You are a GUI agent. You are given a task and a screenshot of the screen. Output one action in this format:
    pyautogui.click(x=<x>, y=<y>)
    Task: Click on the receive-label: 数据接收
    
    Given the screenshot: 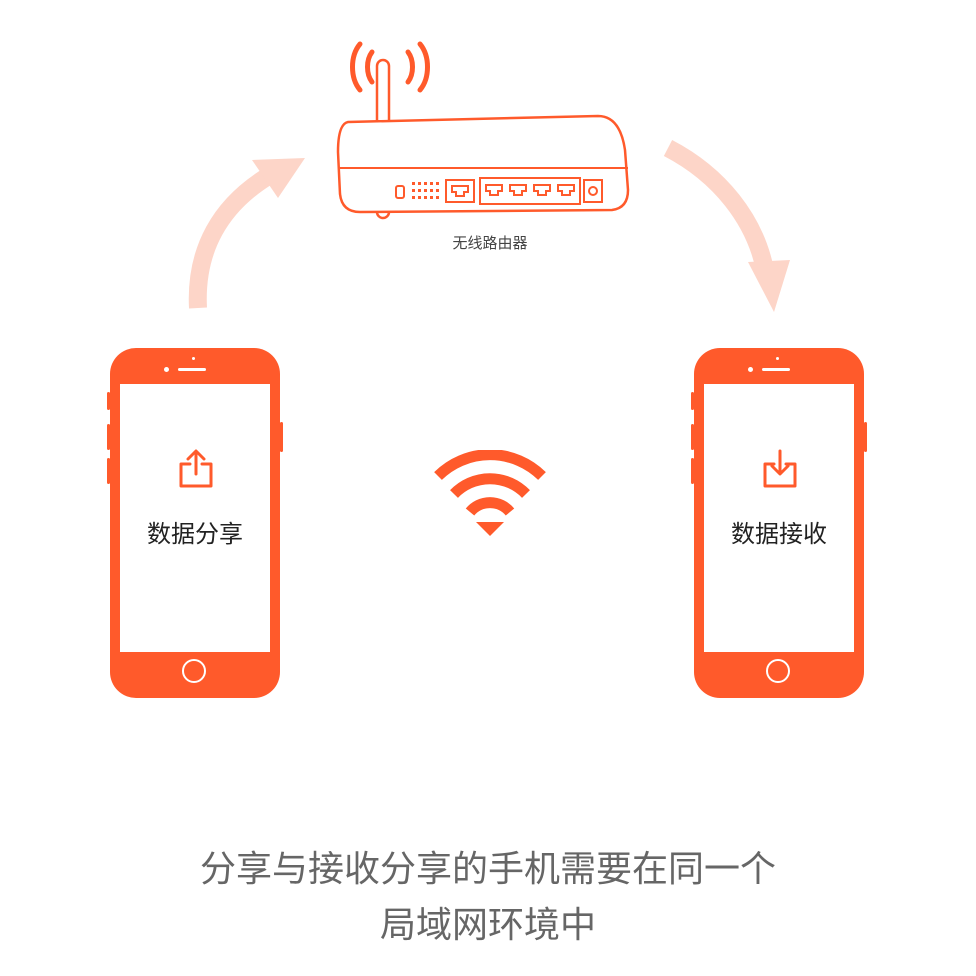 What is the action you would take?
    pyautogui.click(x=779, y=534)
    